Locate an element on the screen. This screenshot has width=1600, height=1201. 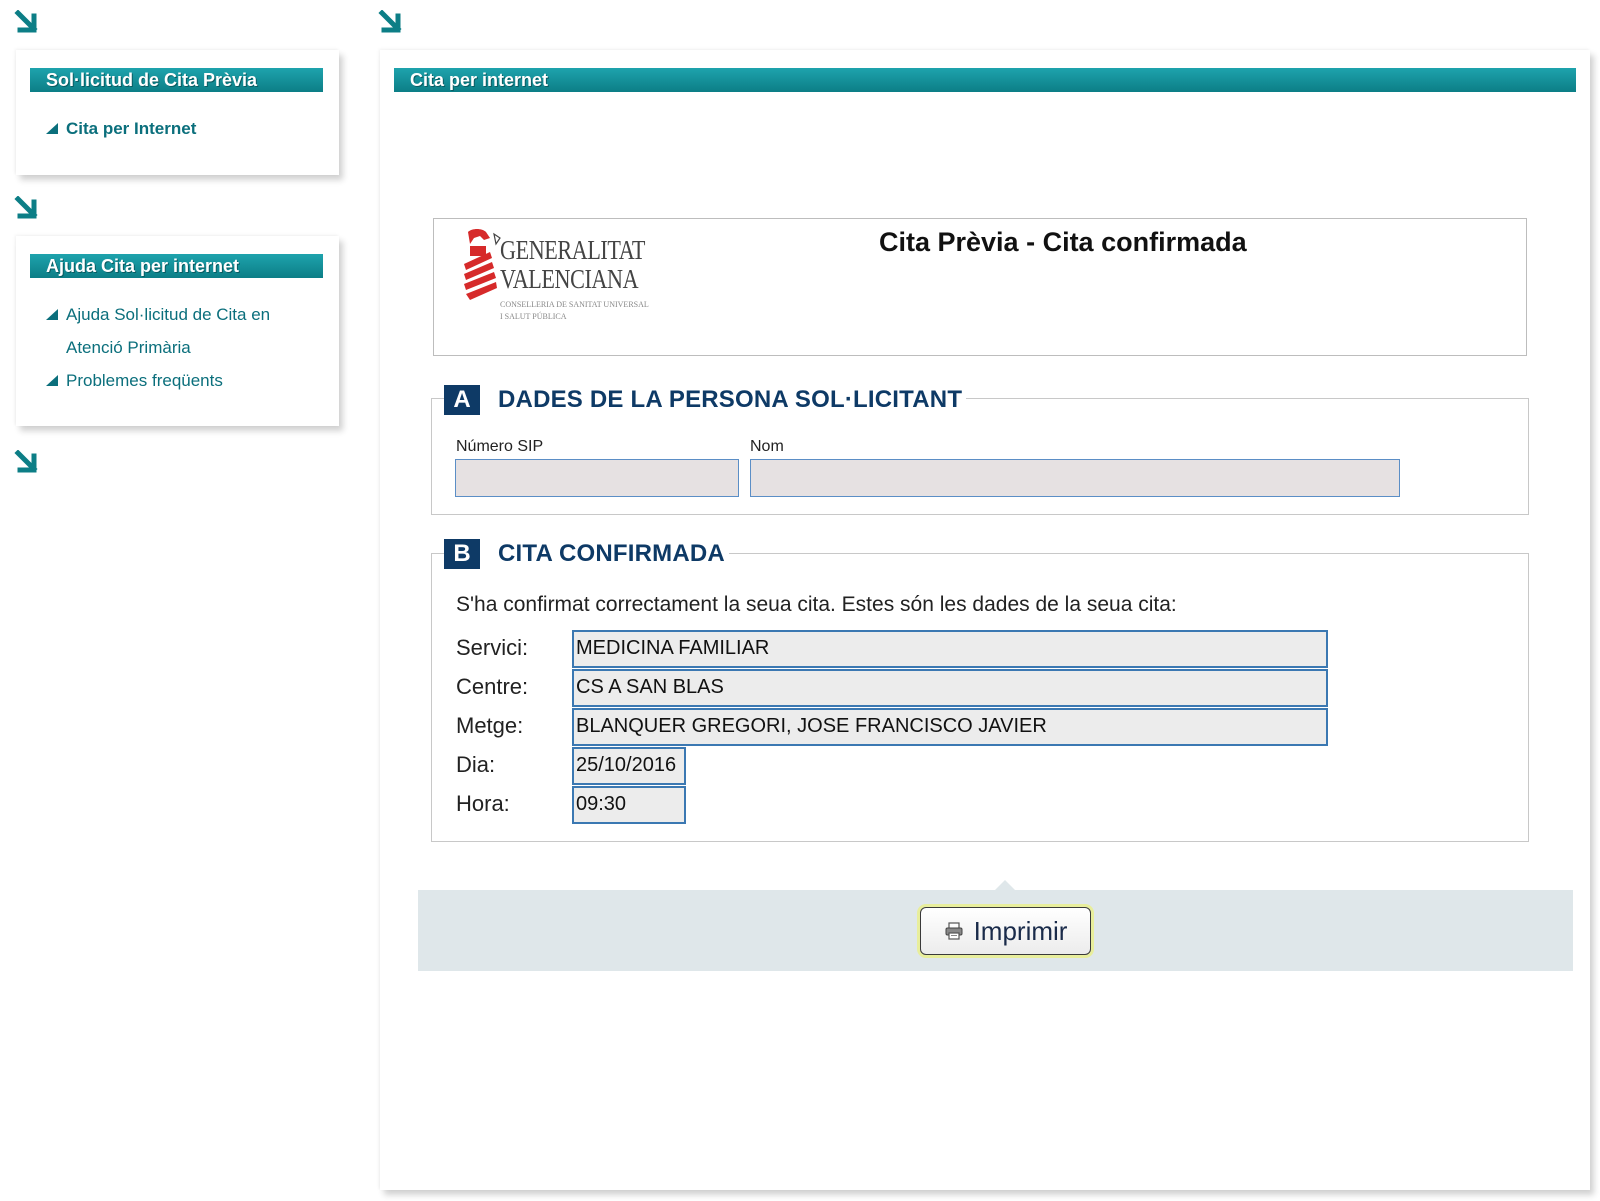
section-a-legend: A DADES DE LA PERSONA SOL·LICITANT is located at coordinates (705, 400).